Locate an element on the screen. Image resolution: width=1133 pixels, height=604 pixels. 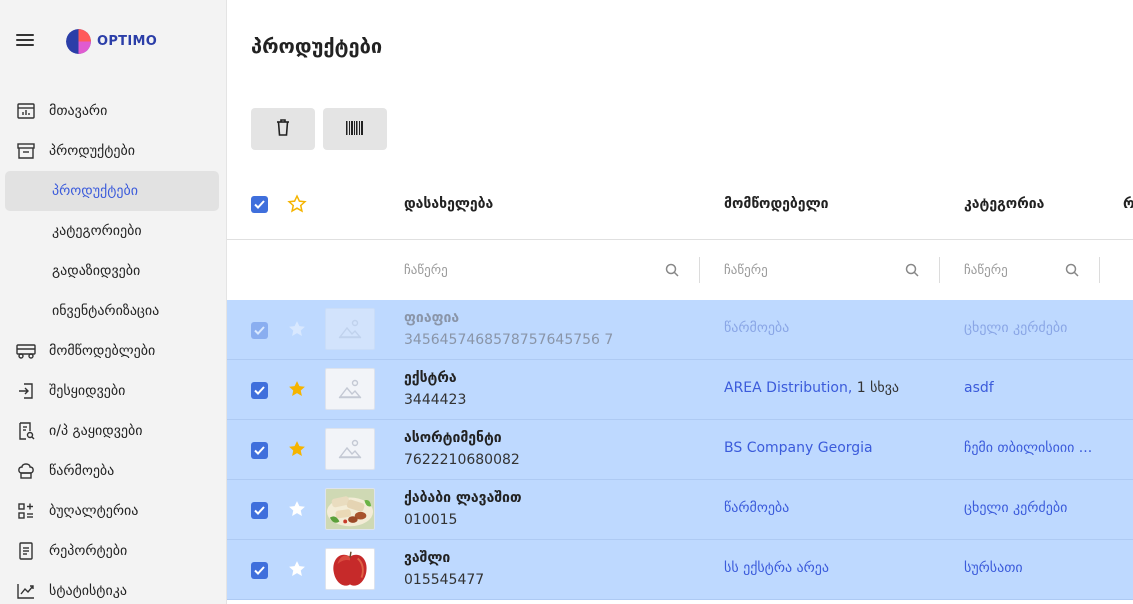
table-row: ვაშლი 015545477 სს ექსტრა არეა სურსათი is located at coordinates (680, 570).